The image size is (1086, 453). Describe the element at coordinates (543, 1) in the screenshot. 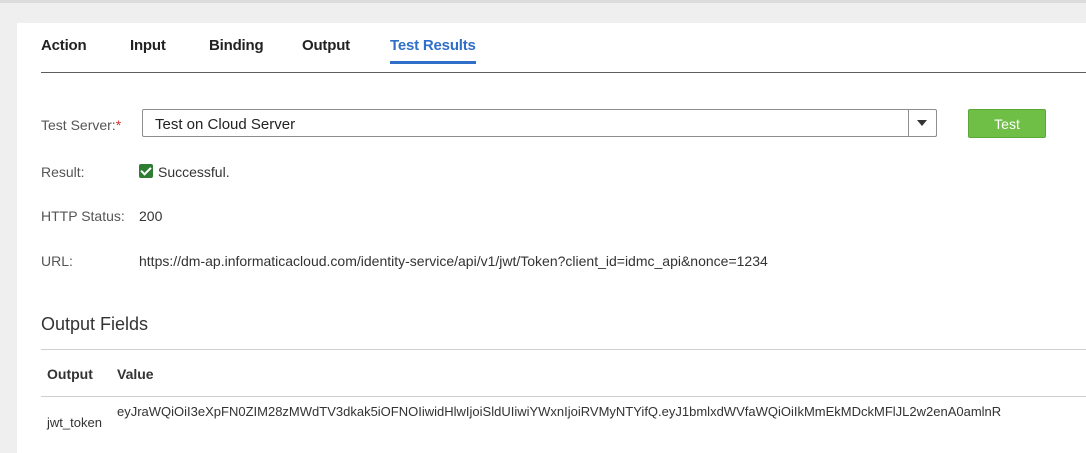

I see `top-strip` at that location.